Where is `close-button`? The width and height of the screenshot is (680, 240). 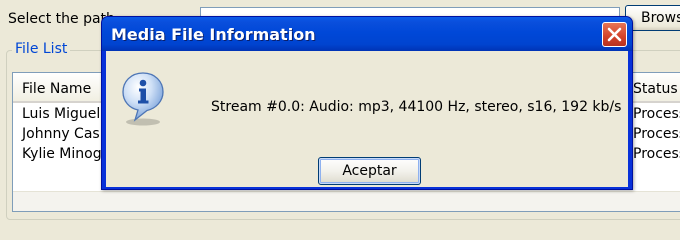
close-button is located at coordinates (614, 34).